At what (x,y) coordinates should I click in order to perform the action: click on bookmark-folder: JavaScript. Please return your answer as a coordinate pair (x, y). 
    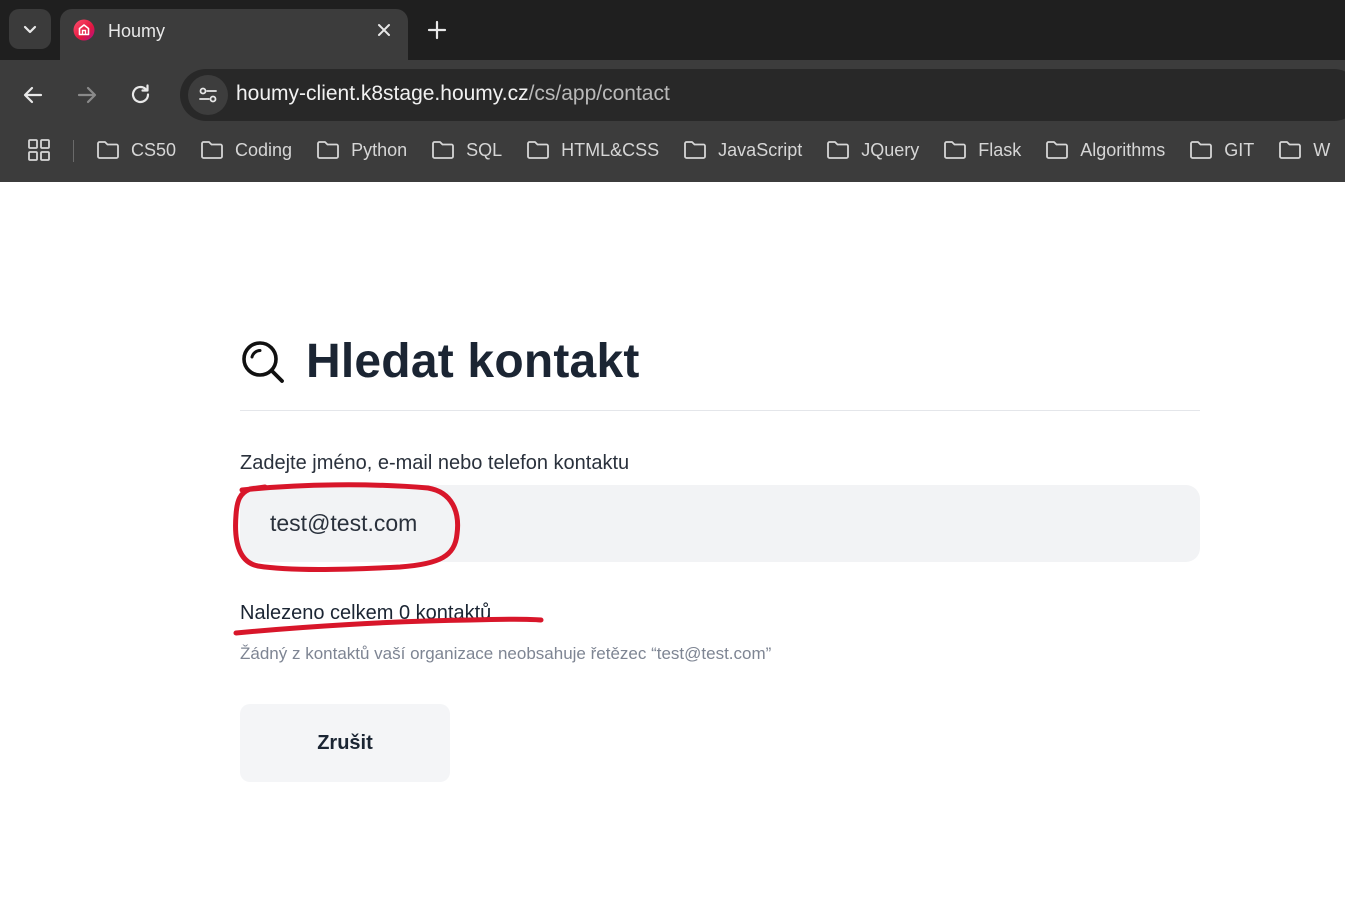
    Looking at the image, I should click on (742, 150).